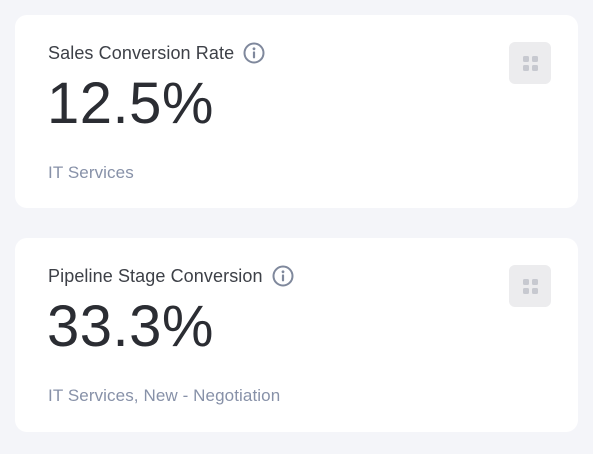  I want to click on card-title: Sales Conversion Rate, so click(141, 52).